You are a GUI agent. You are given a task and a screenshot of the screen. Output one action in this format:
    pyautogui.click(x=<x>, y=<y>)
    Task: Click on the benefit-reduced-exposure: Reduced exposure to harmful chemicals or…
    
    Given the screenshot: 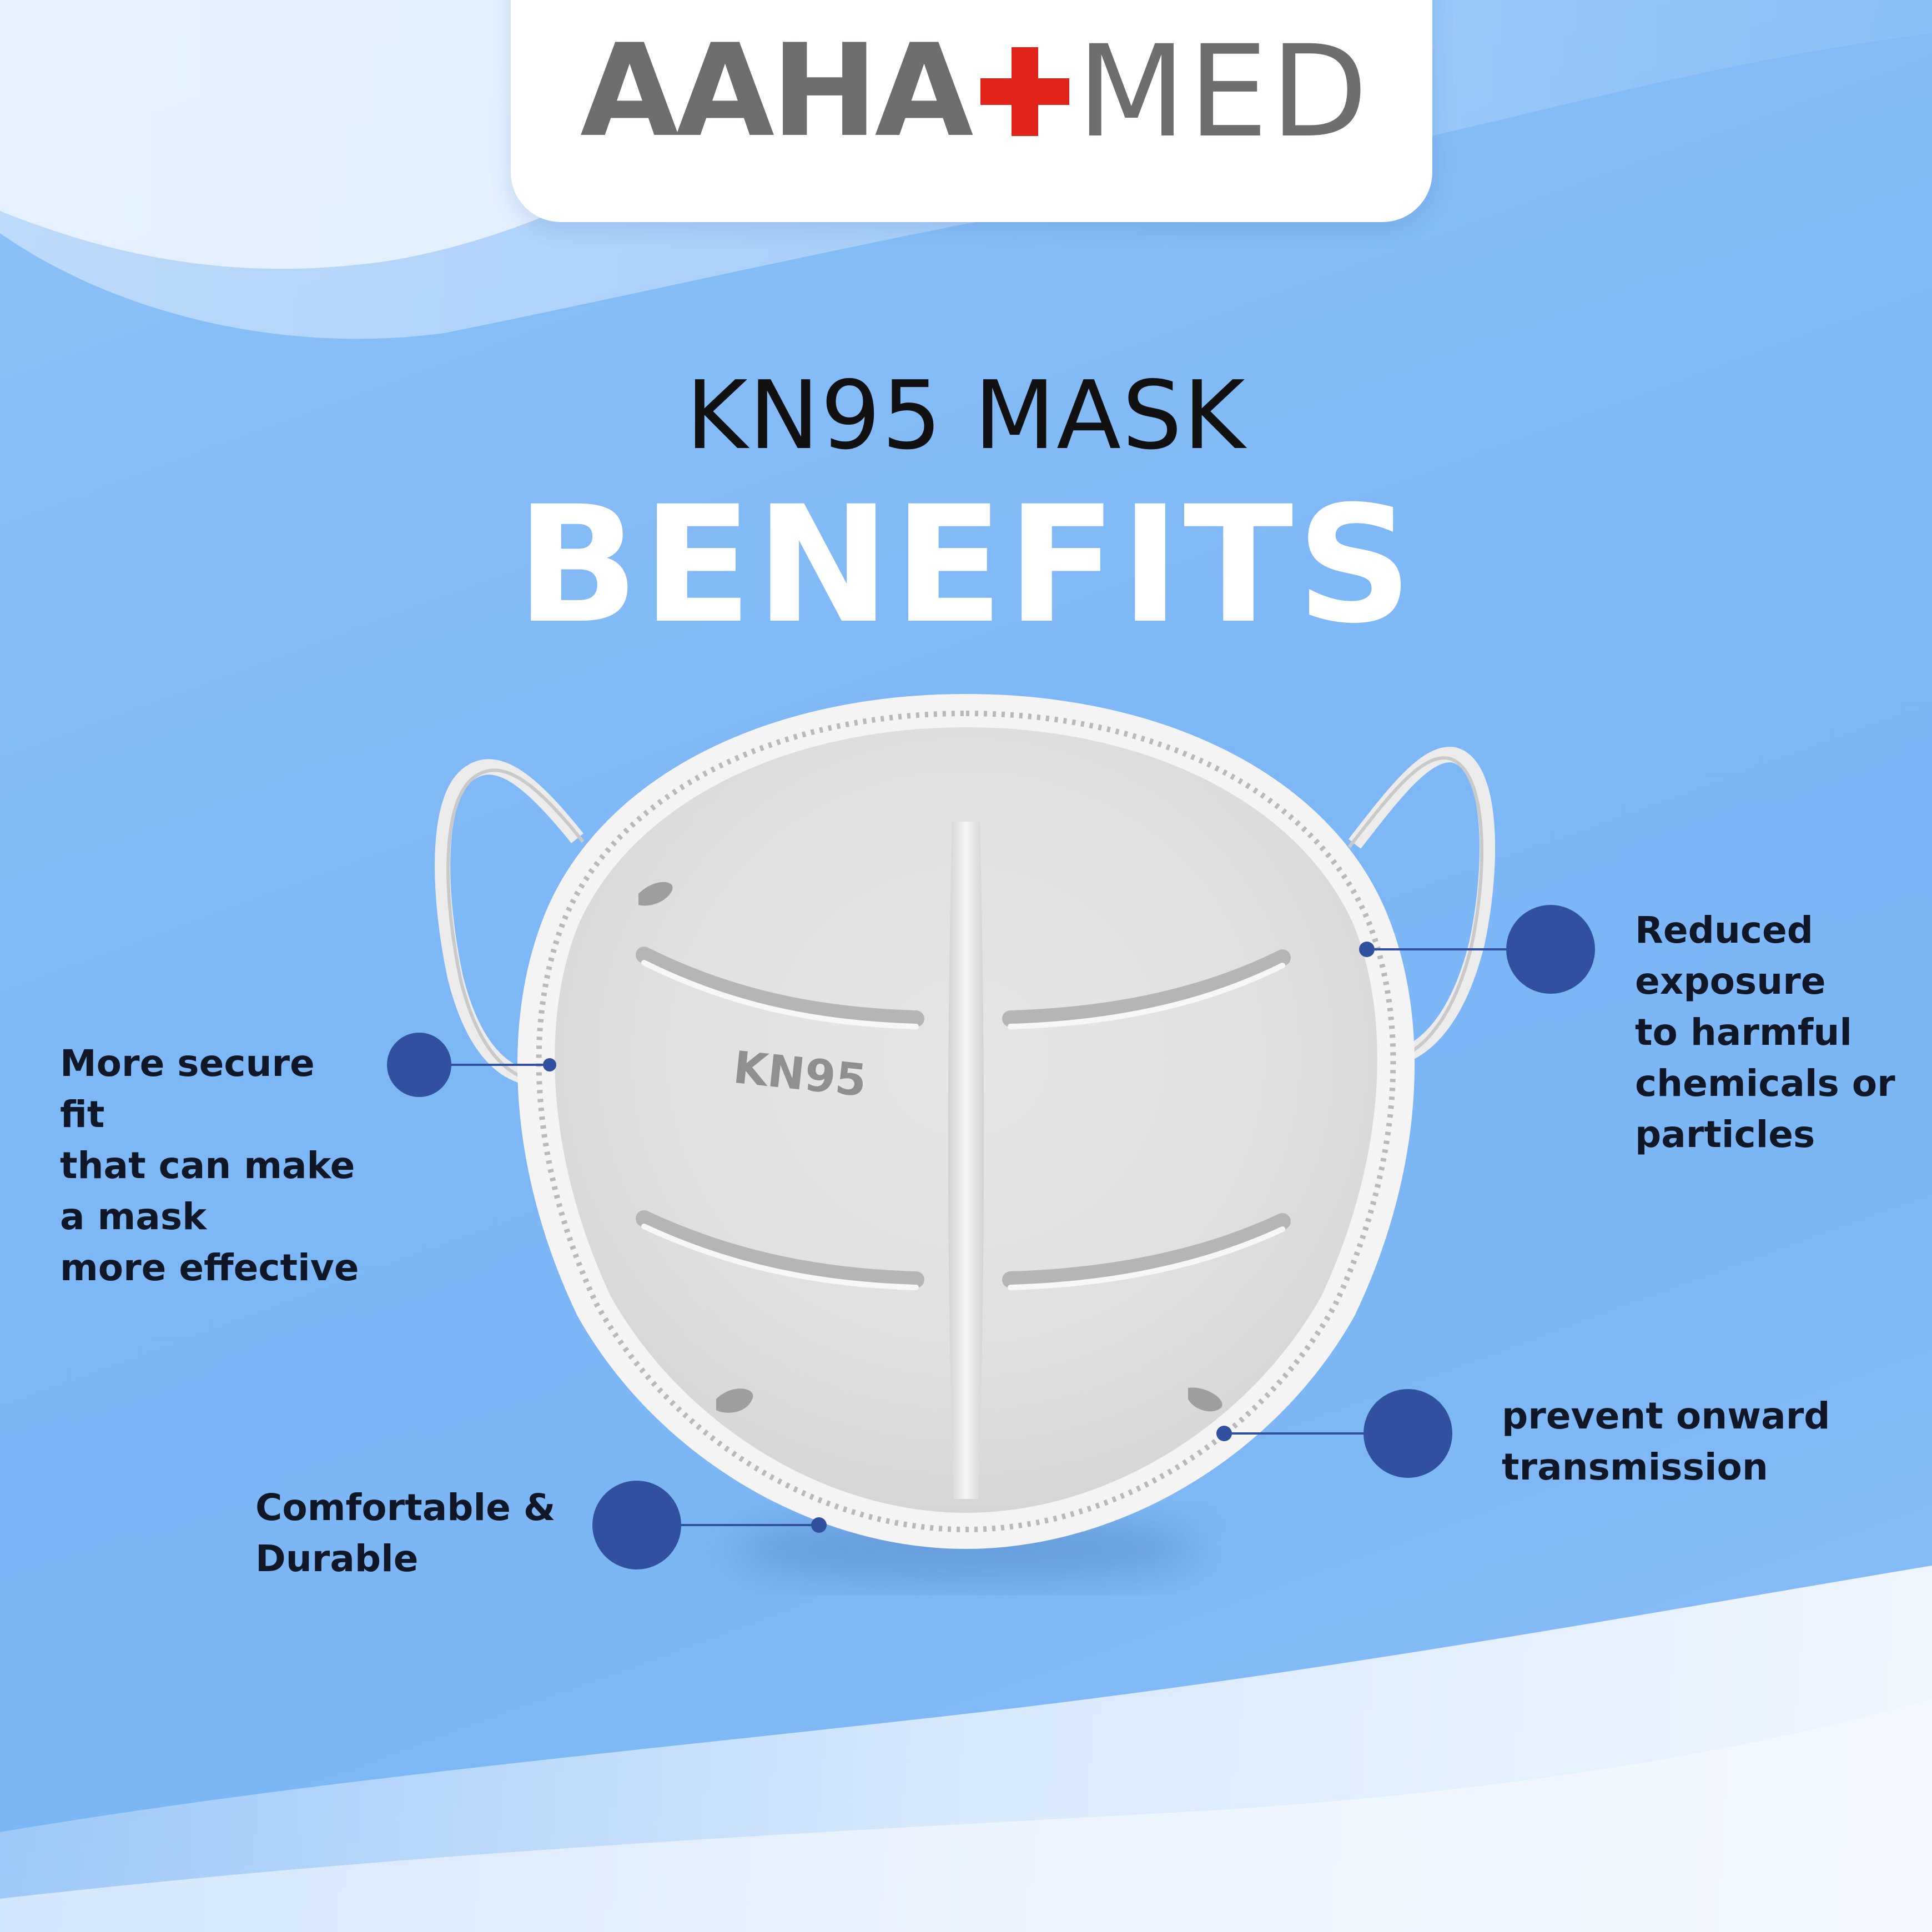 What is the action you would take?
    pyautogui.click(x=1765, y=1032)
    